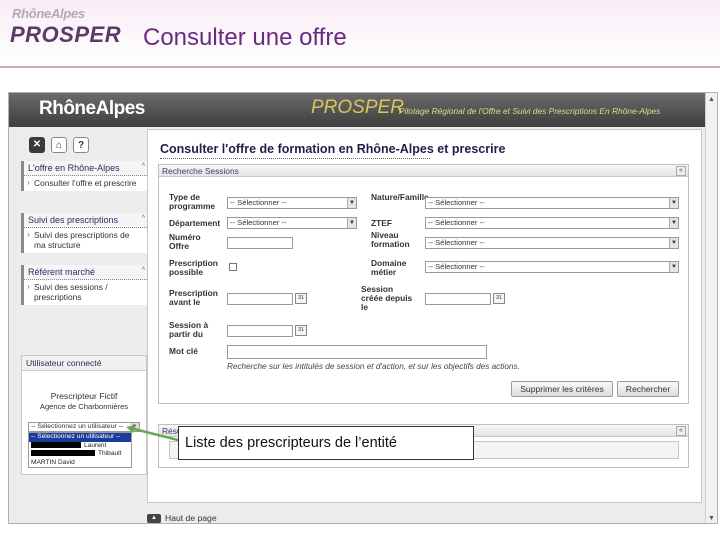 The width and height of the screenshot is (720, 540). Describe the element at coordinates (552, 223) in the screenshot. I see `ztef-select: -- Sélectionner -- ▼` at that location.